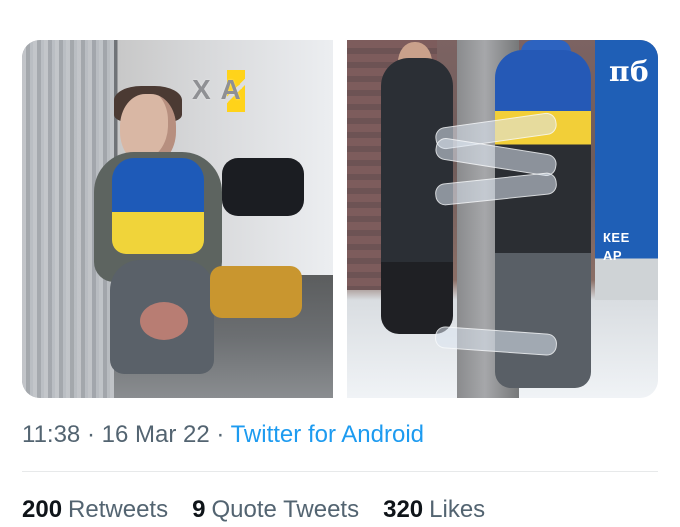 The width and height of the screenshot is (680, 527). Describe the element at coordinates (256, 292) in the screenshot. I see `food-package` at that location.